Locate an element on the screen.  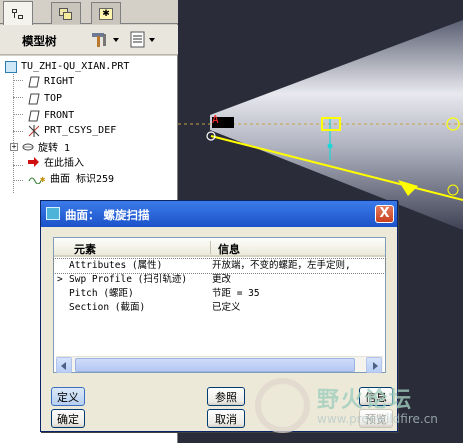
tools-icon is located at coordinates (99, 40).